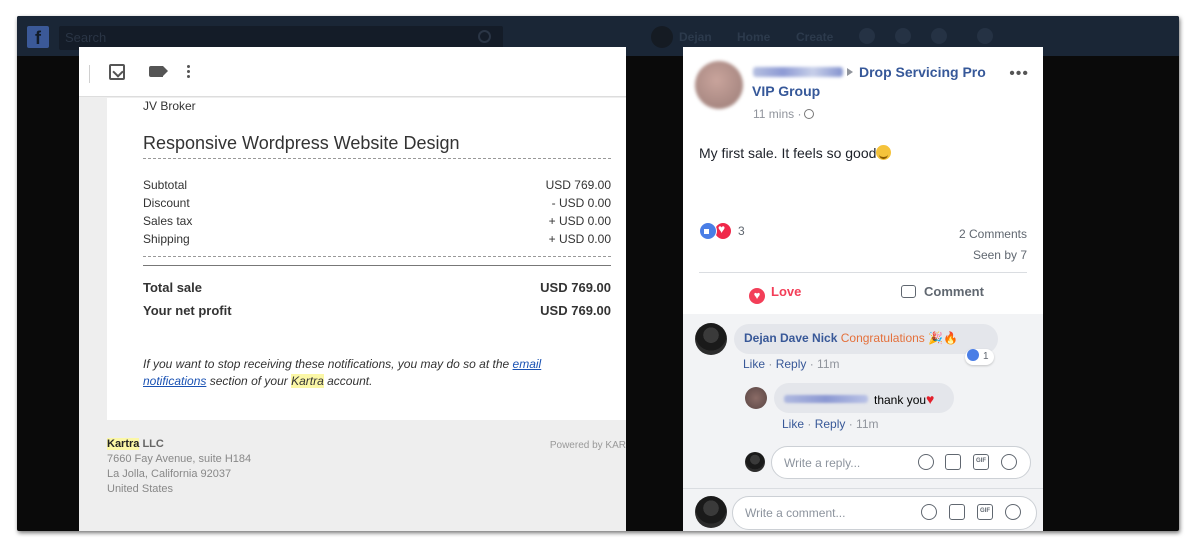  I want to click on heart-emoji-icon: ♥, so click(930, 399).